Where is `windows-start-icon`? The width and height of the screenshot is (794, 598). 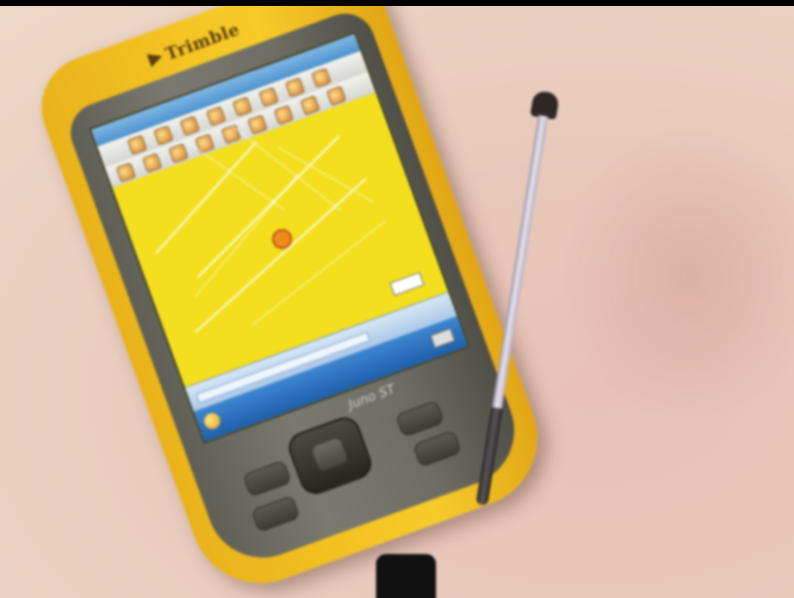
windows-start-icon is located at coordinates (212, 421).